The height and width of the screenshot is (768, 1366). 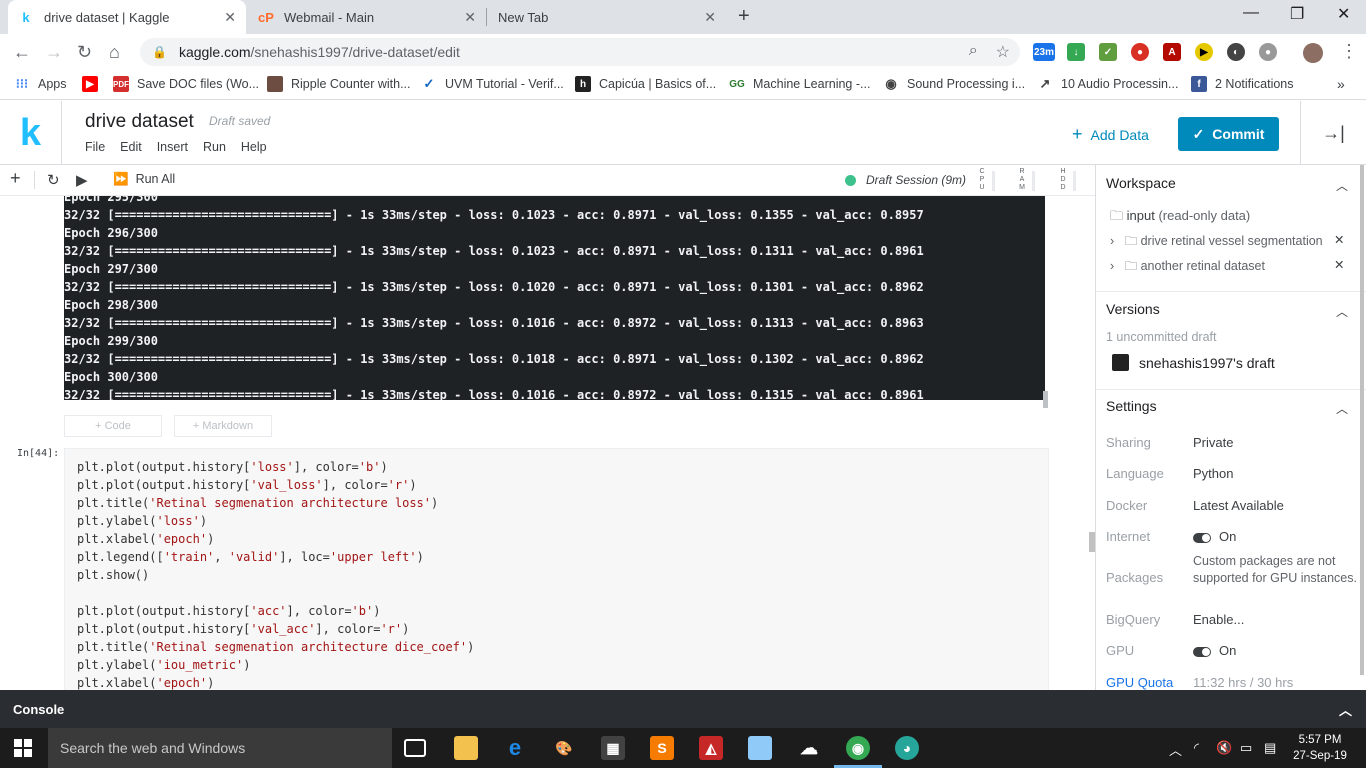 What do you see at coordinates (1343, 14) in the screenshot?
I see `window-close-icon: ✕` at bounding box center [1343, 14].